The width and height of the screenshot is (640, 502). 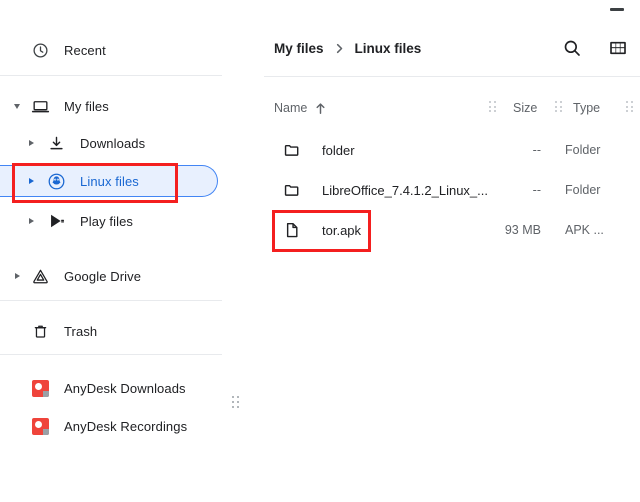 I want to click on laptop-icon, so click(x=40, y=106).